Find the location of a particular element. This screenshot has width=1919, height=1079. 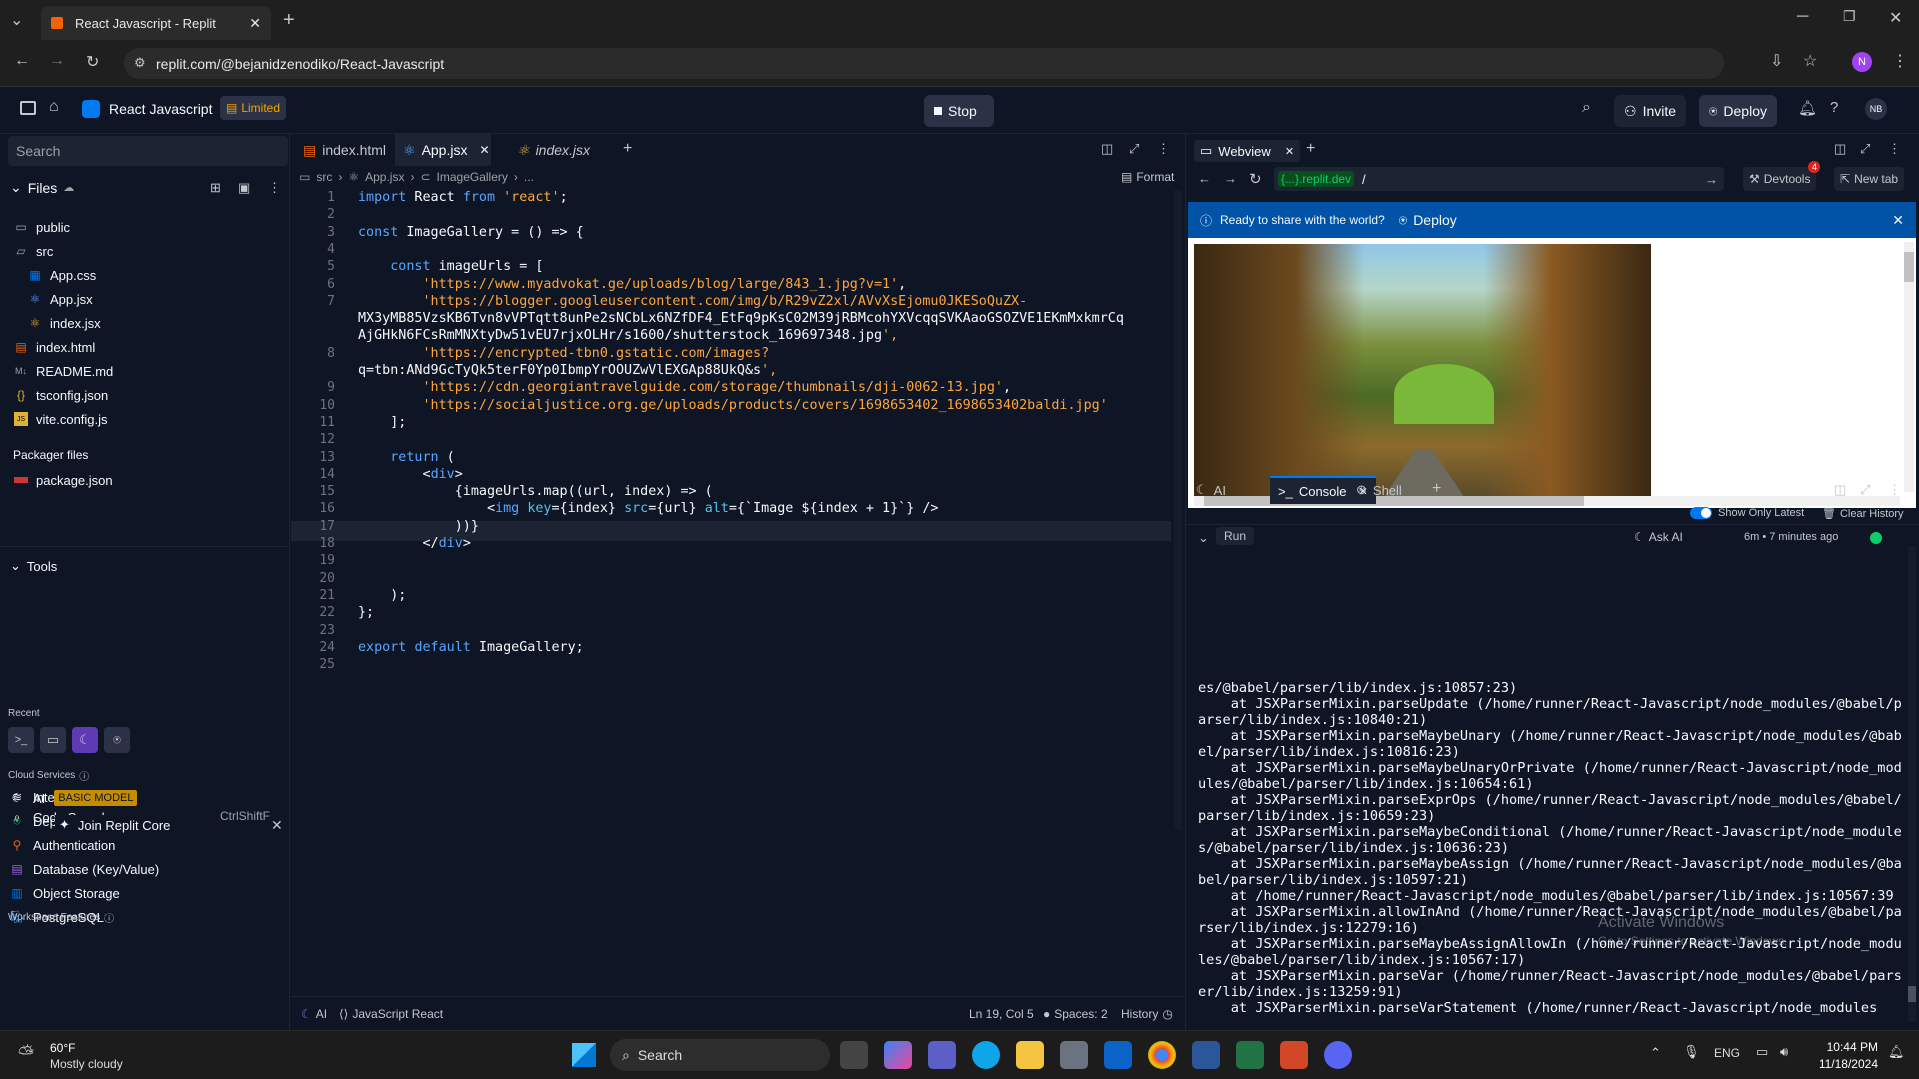

cursor-position: Ln 19, Col 5 is located at coordinates (1001, 1014).